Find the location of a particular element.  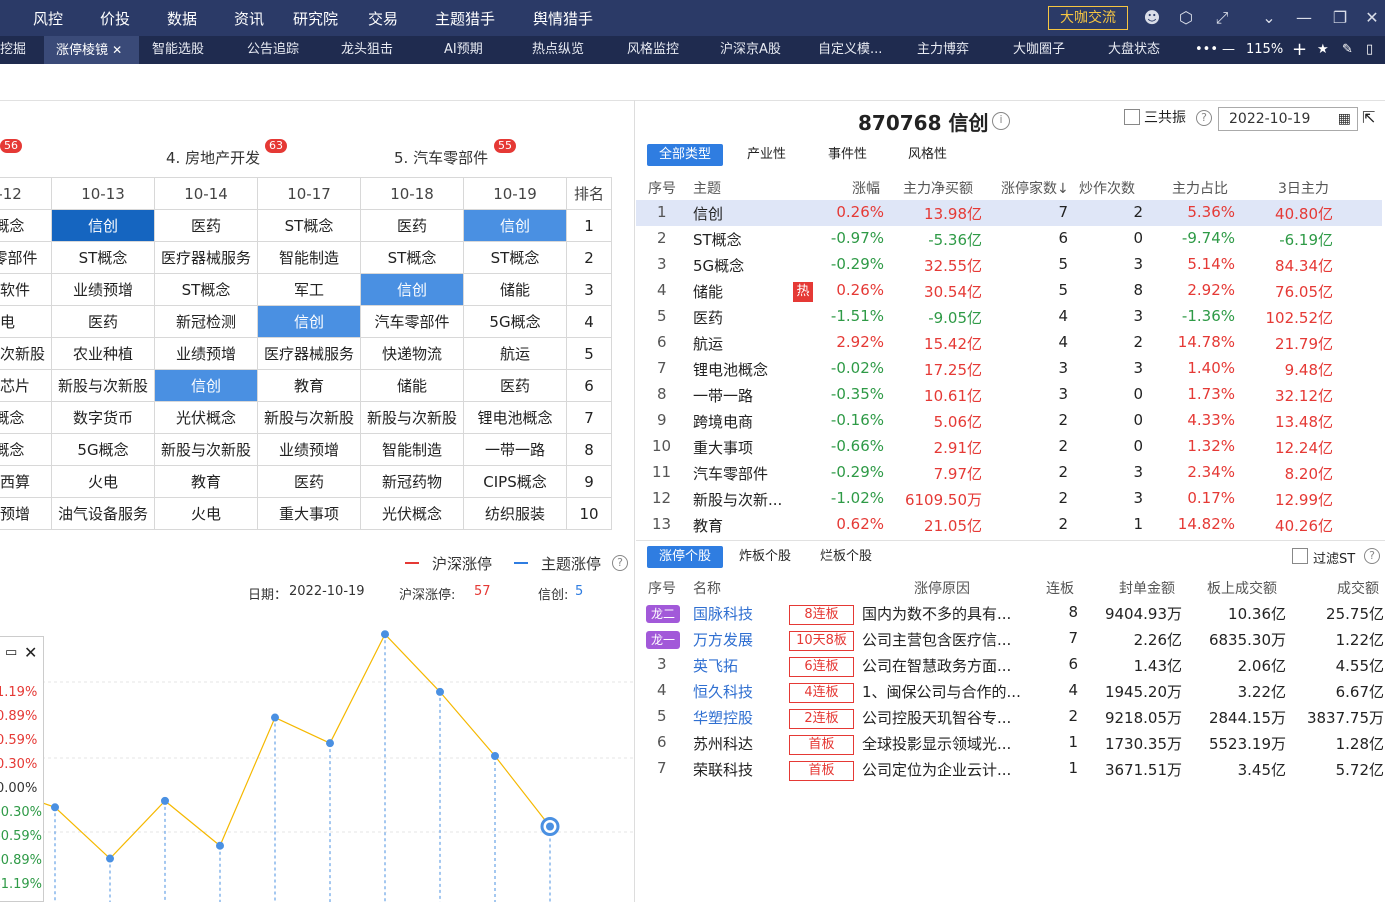

sector-label: 5. 汽车零部件 is located at coordinates (441, 157).